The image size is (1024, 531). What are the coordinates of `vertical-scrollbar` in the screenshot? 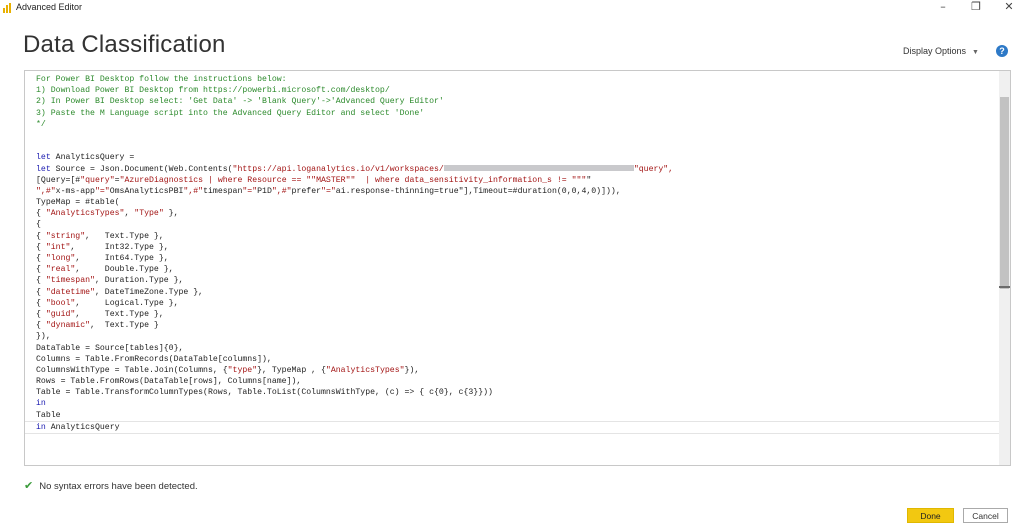 It's located at (1004, 268).